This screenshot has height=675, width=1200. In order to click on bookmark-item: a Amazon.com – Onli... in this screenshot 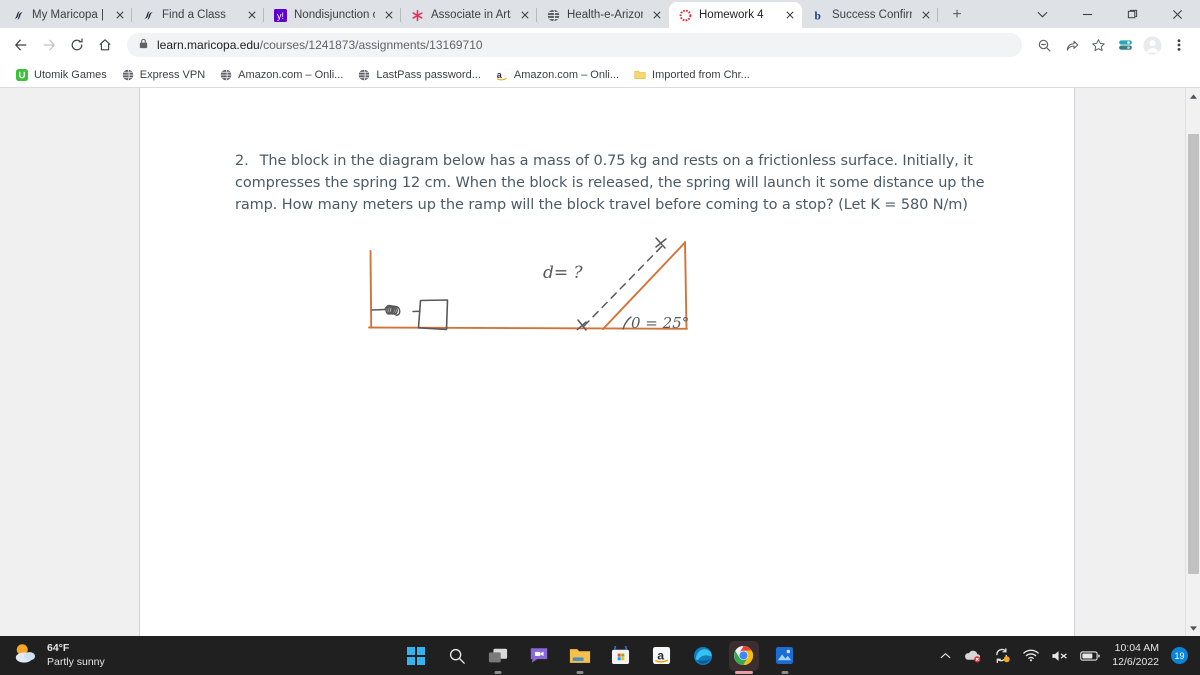, I will do `click(557, 75)`.